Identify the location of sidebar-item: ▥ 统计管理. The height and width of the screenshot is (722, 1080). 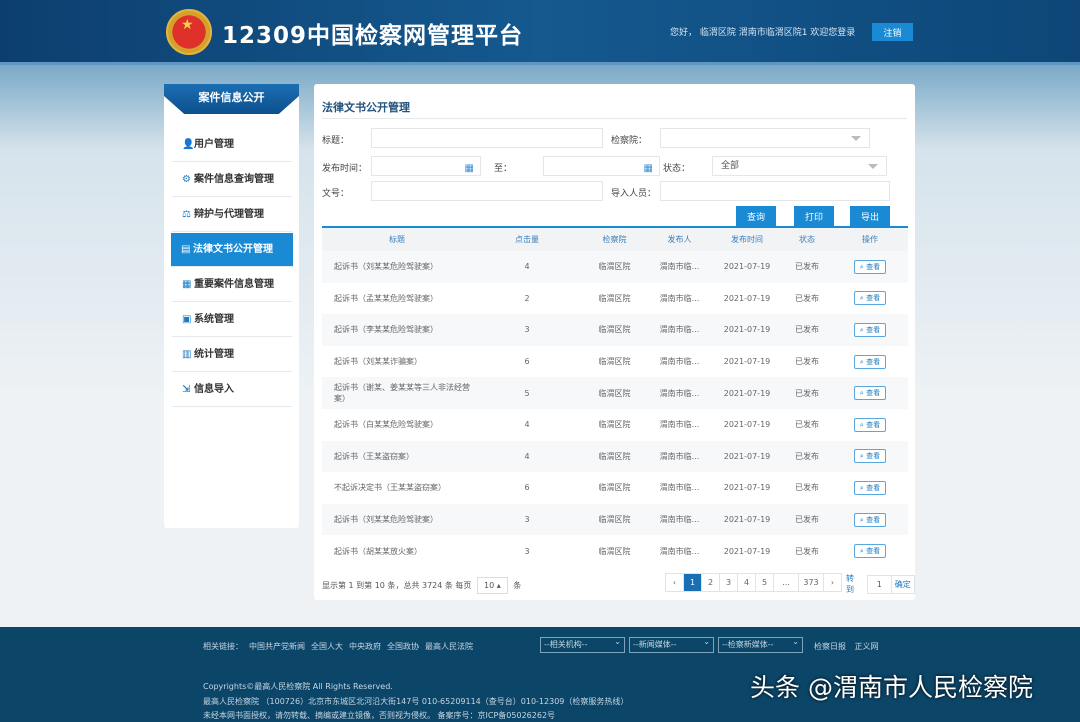
(232, 355).